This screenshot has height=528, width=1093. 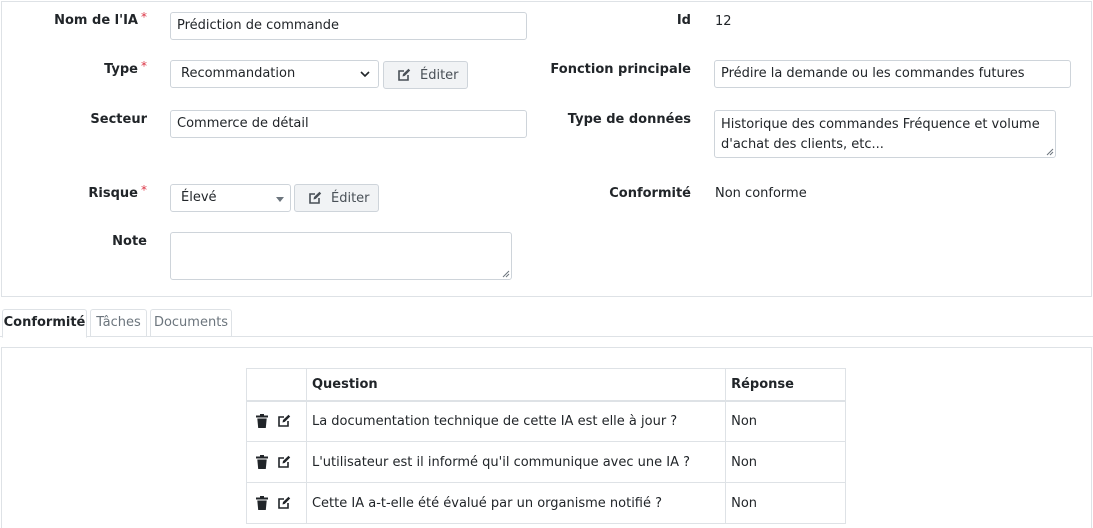 What do you see at coordinates (117, 192) in the screenshot?
I see `risk-label: Risque *` at bounding box center [117, 192].